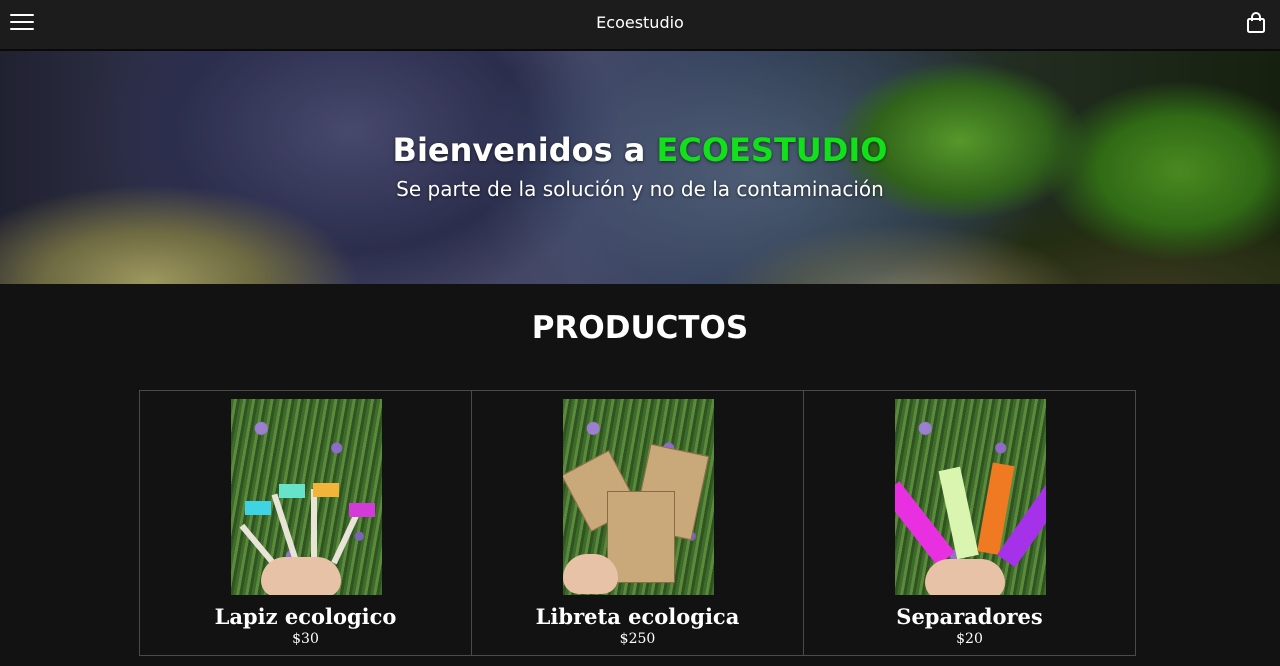 The height and width of the screenshot is (666, 1280). What do you see at coordinates (1256, 23) in the screenshot?
I see `shopping-bag-icon` at bounding box center [1256, 23].